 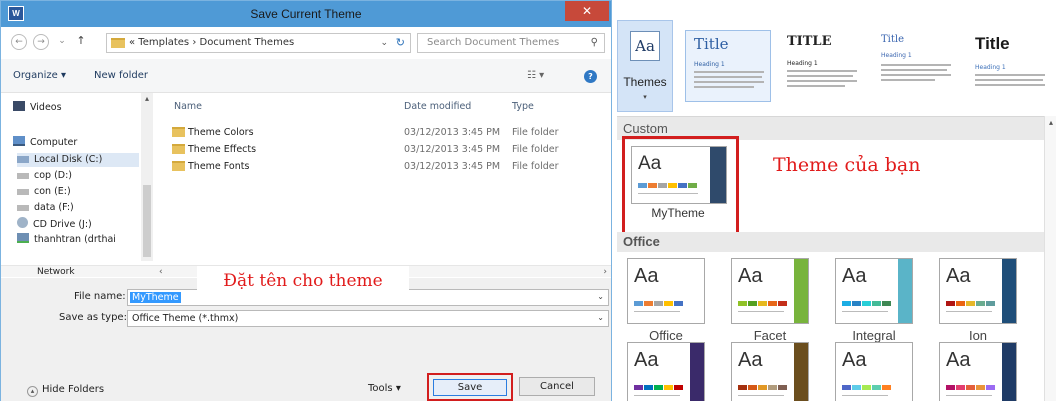 I want to click on sidebar-item-label: thanhtran (drthai, so click(x=75, y=239).